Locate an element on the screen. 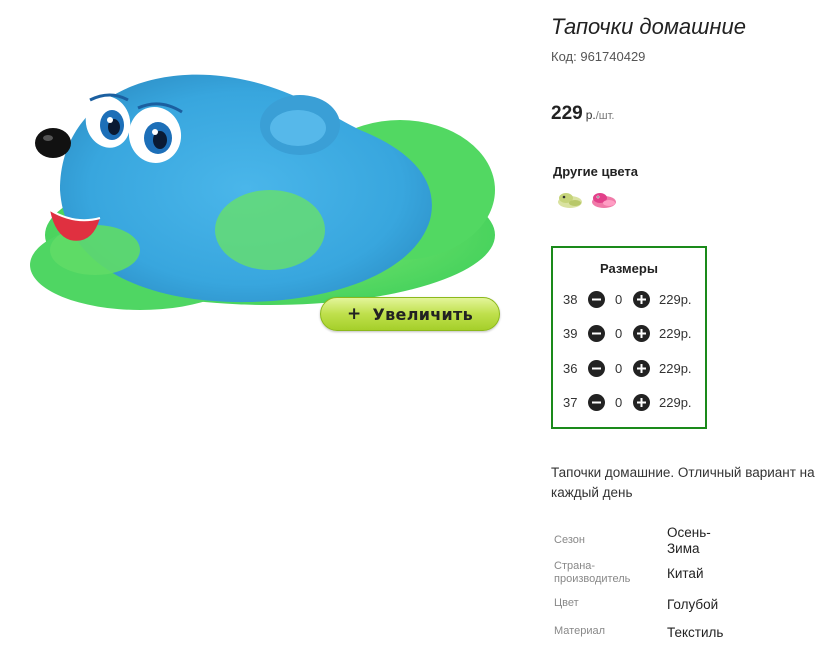  product-code: Код: 961740429 is located at coordinates (598, 56).